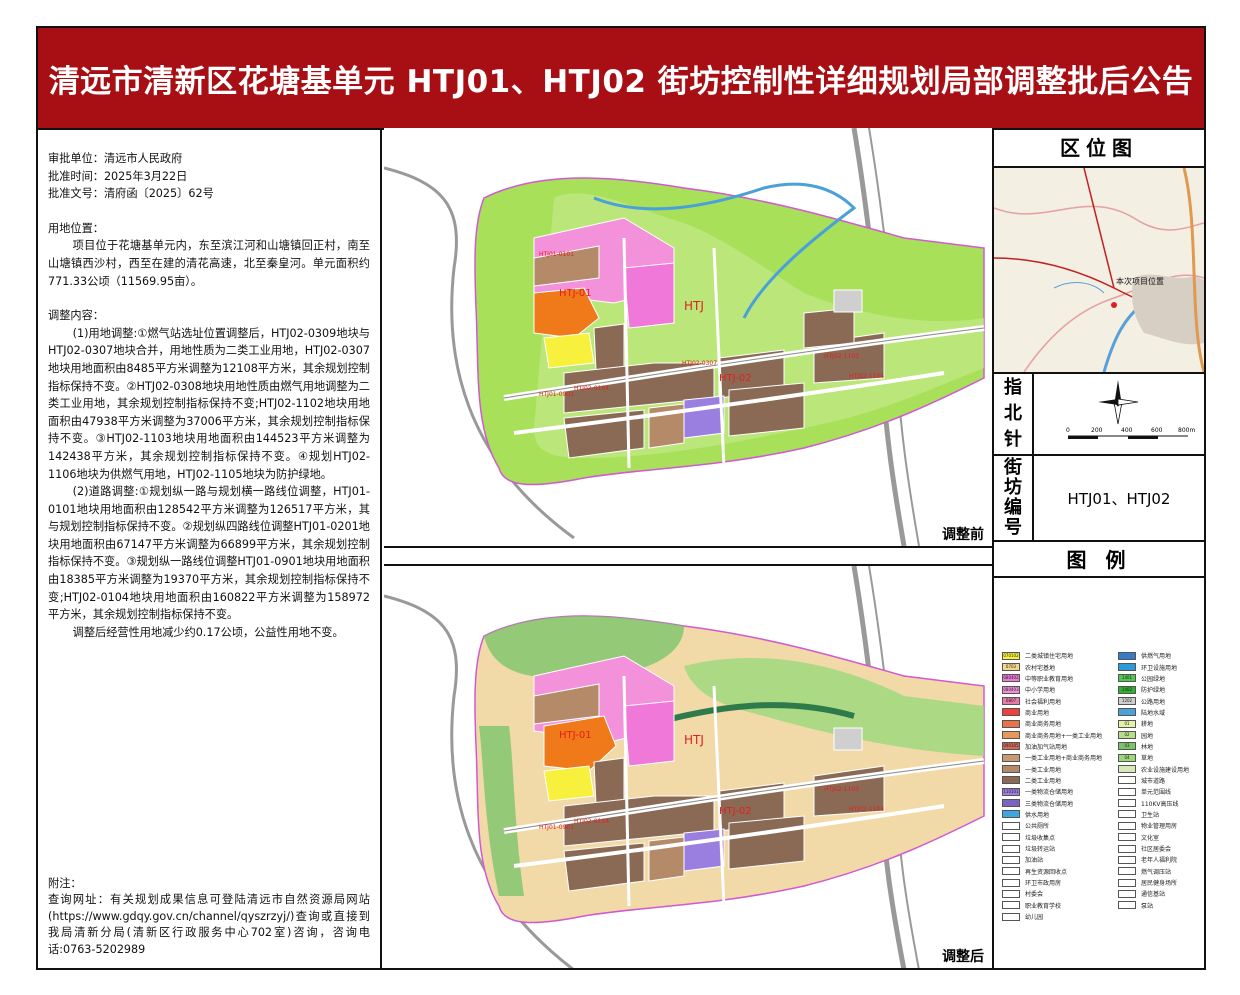 The width and height of the screenshot is (1240, 995). What do you see at coordinates (1040, 691) in the screenshot?
I see `legend-label: 中小学用地` at bounding box center [1040, 691].